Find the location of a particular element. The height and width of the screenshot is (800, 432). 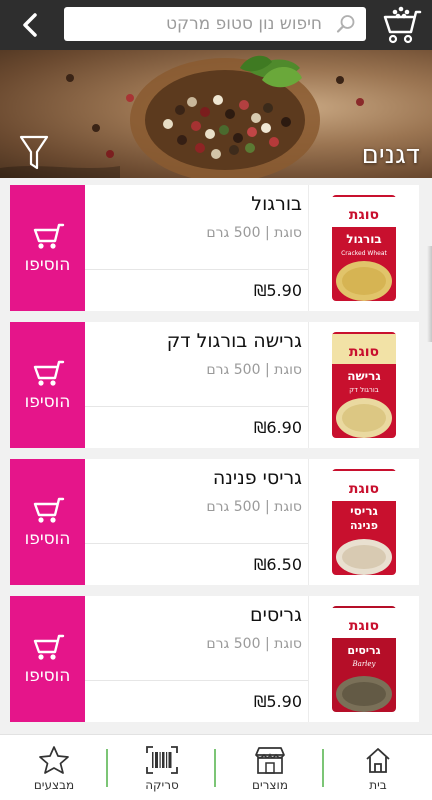

nav-scan: סריקה is located at coordinates (162, 767).